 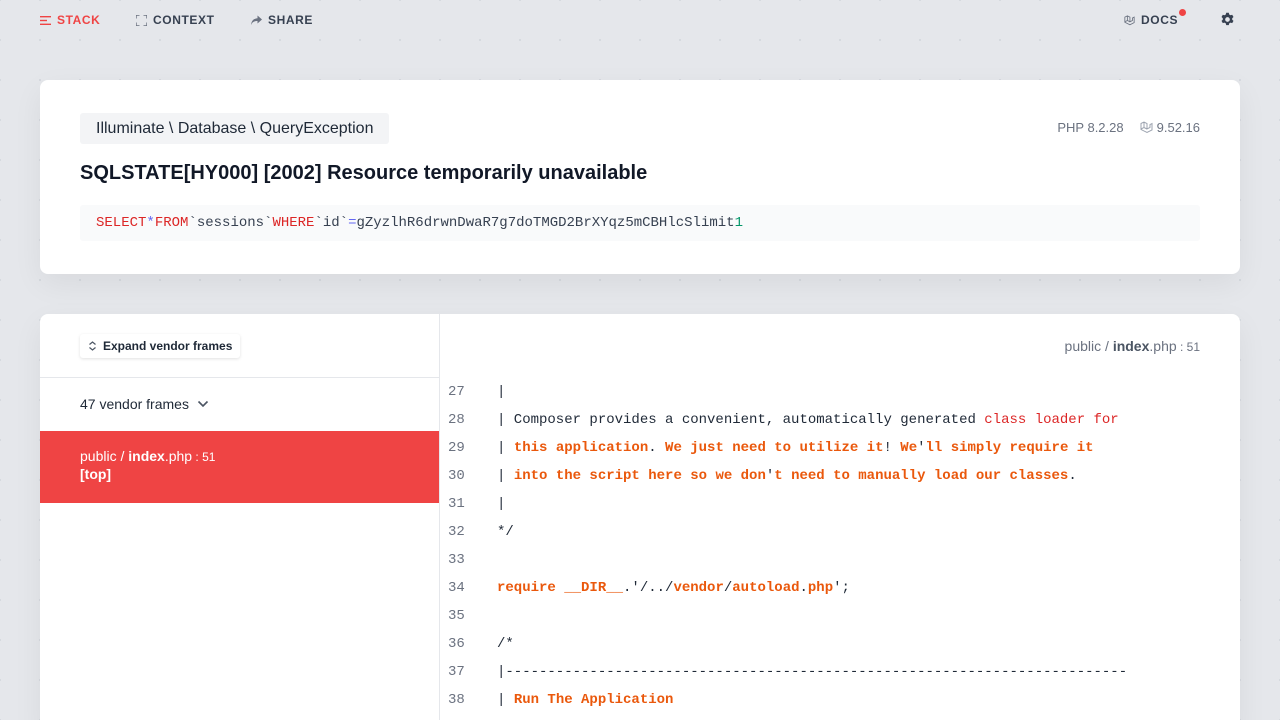 What do you see at coordinates (456, 448) in the screenshot?
I see `line-number: 29` at bounding box center [456, 448].